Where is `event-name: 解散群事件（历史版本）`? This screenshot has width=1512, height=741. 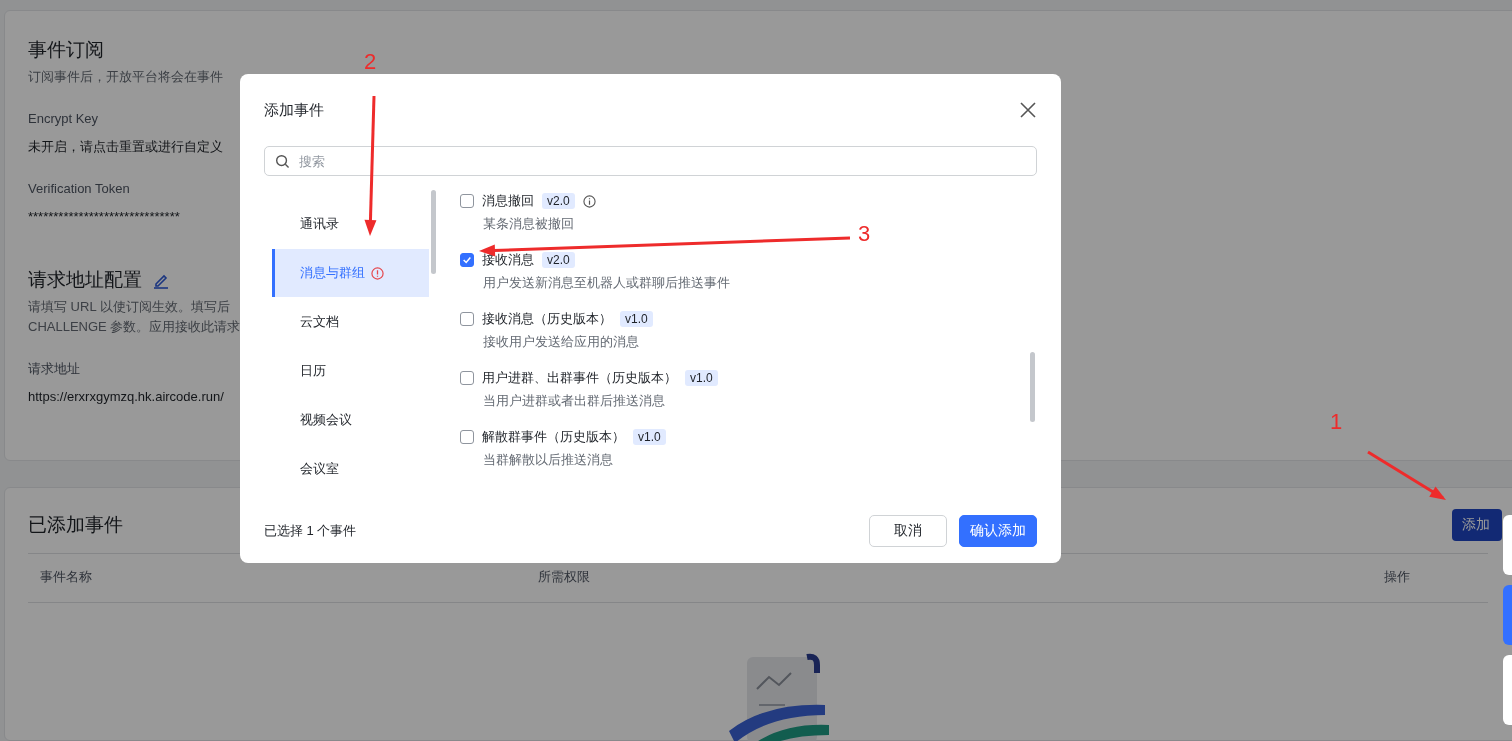
event-name: 解散群事件（历史版本） is located at coordinates (553, 437).